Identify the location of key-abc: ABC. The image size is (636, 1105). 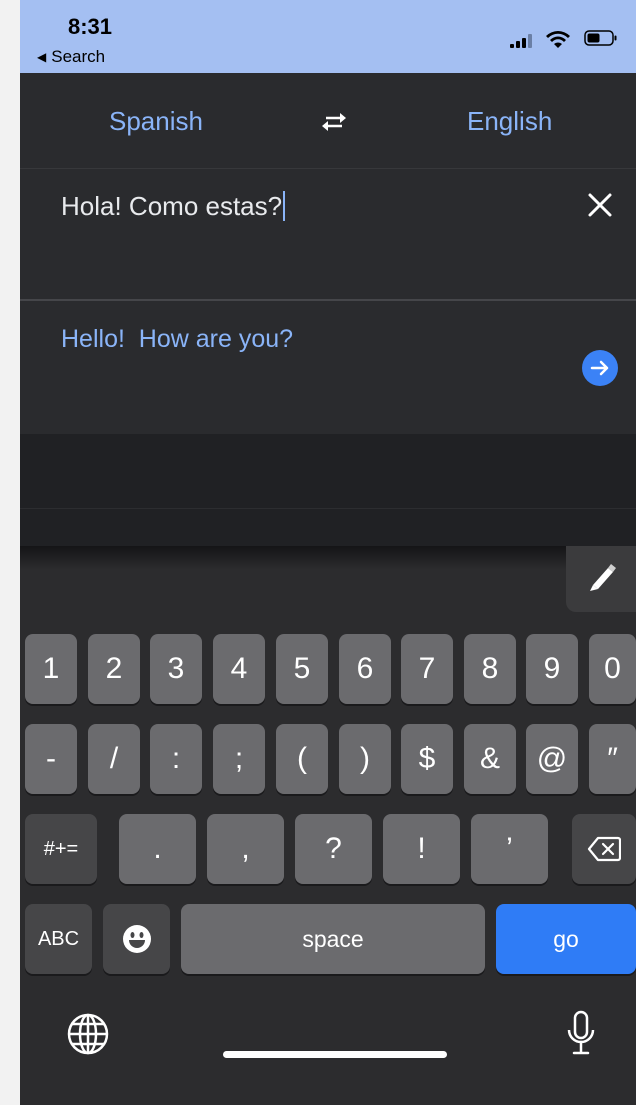
(58, 939).